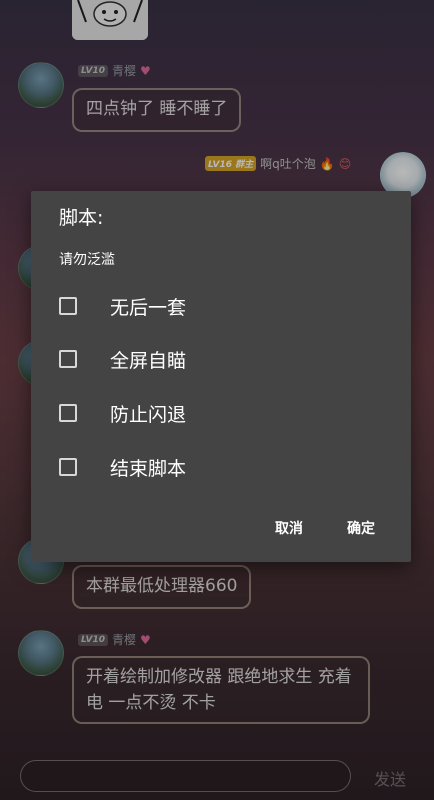 The image size is (434, 800). I want to click on option-row: 结束脚本, so click(224, 467).